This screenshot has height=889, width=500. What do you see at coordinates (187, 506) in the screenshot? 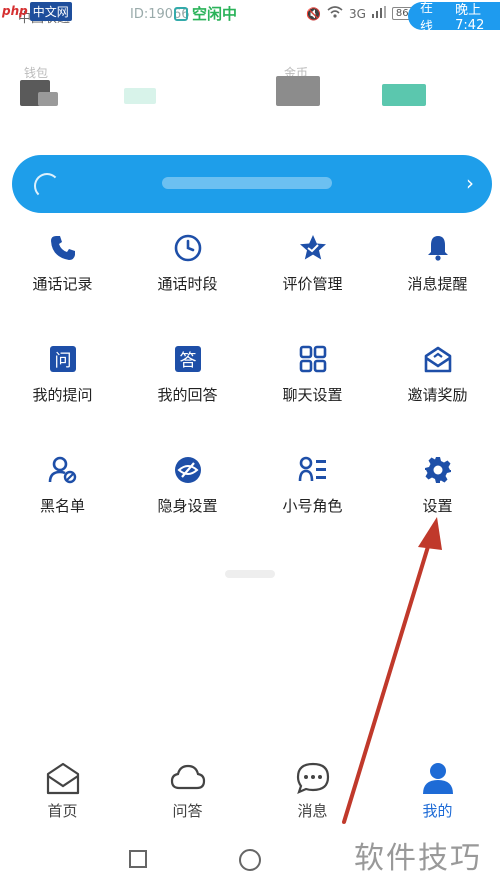
I see `menu-label: 隐身设置` at bounding box center [187, 506].